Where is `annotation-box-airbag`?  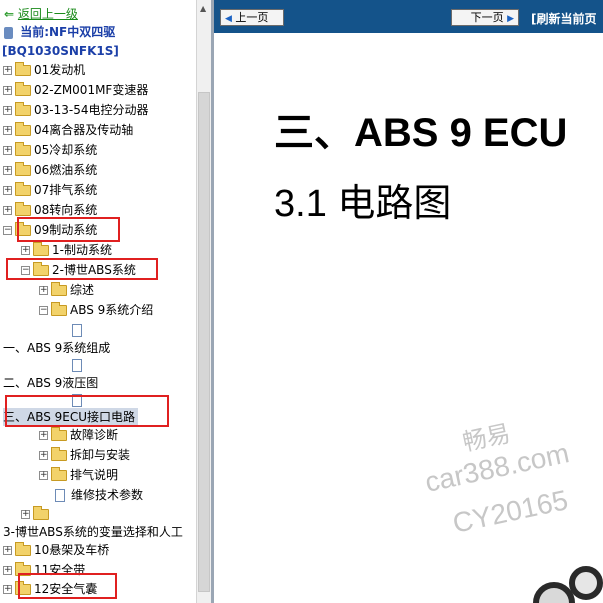 annotation-box-airbag is located at coordinates (67, 586).